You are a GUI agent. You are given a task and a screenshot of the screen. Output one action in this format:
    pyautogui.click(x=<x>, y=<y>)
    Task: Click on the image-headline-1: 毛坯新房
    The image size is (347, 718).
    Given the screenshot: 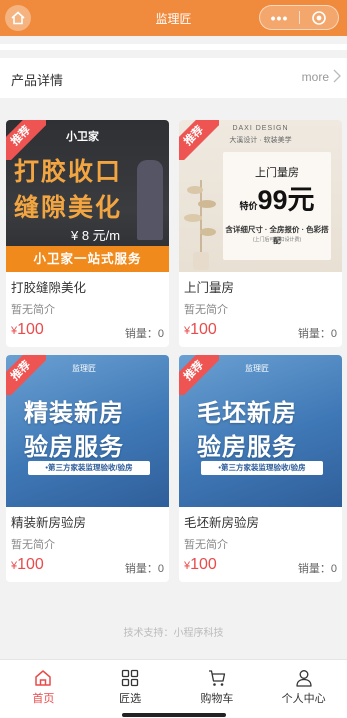 What is the action you would take?
    pyautogui.click(x=247, y=413)
    